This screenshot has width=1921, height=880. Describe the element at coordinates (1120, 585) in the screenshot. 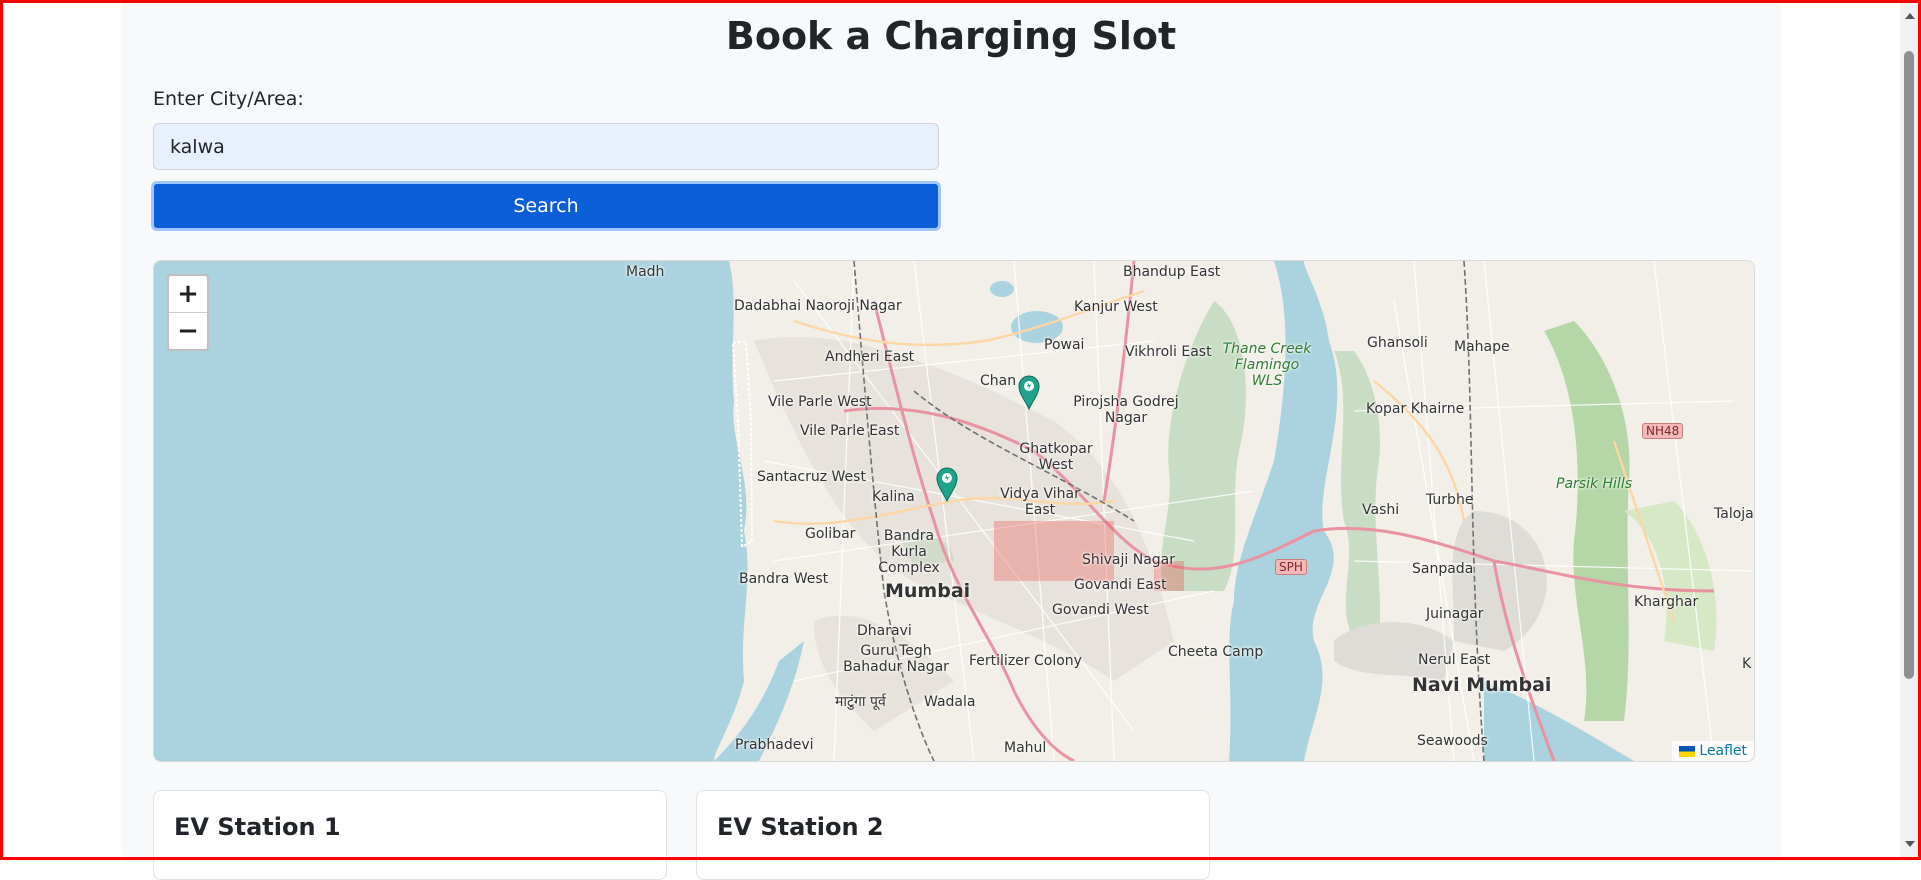

I see `map-place-label: Govandi East` at that location.